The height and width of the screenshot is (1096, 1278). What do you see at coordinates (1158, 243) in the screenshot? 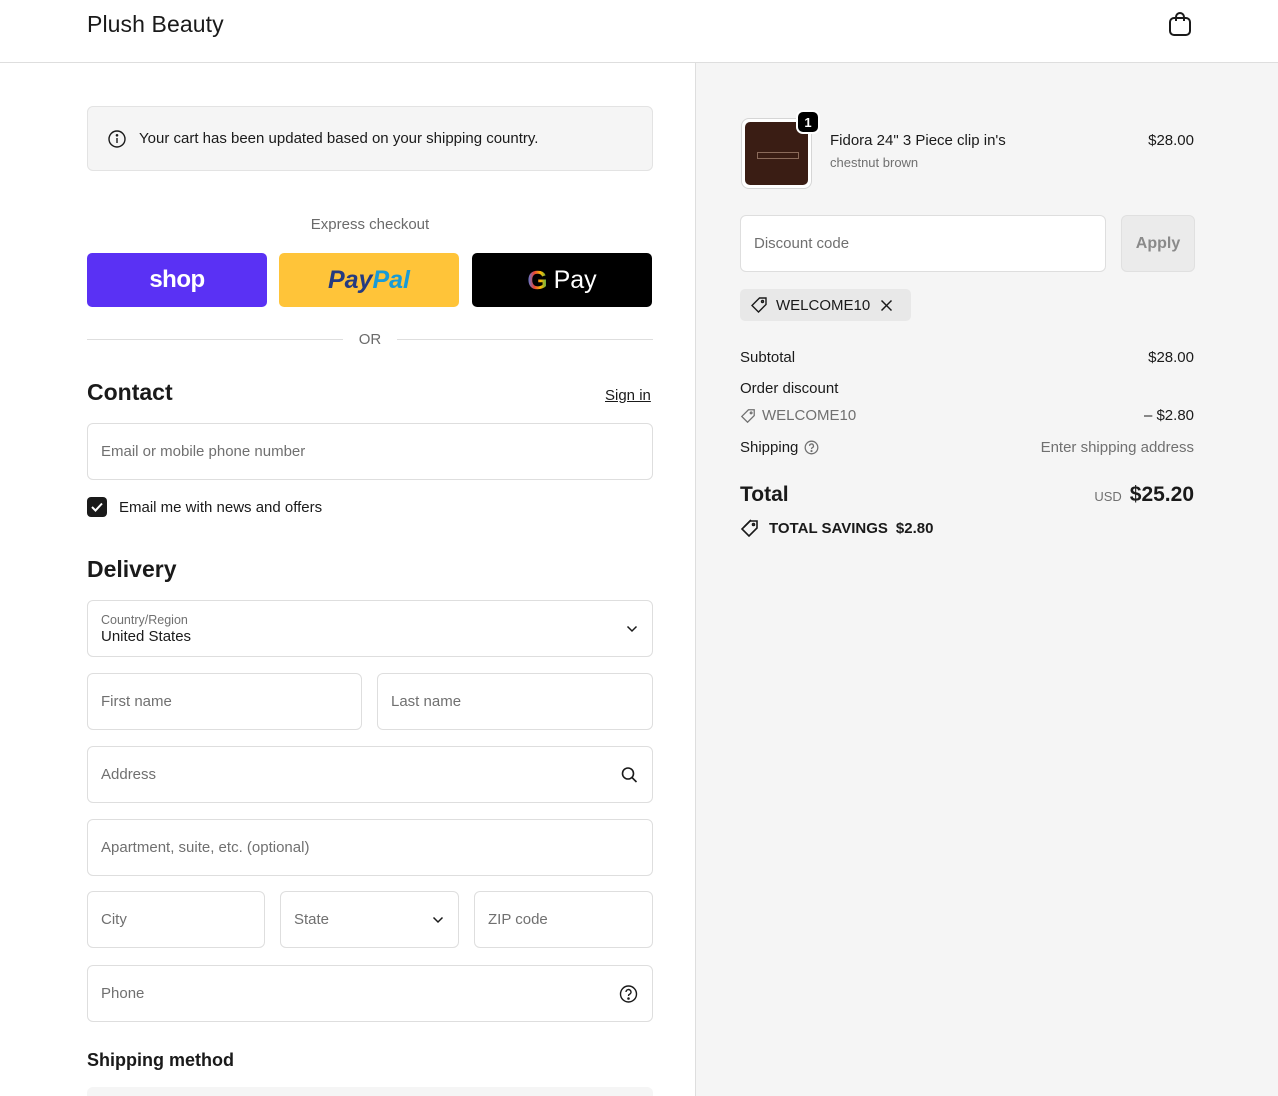
I see `apply-button: Apply` at bounding box center [1158, 243].